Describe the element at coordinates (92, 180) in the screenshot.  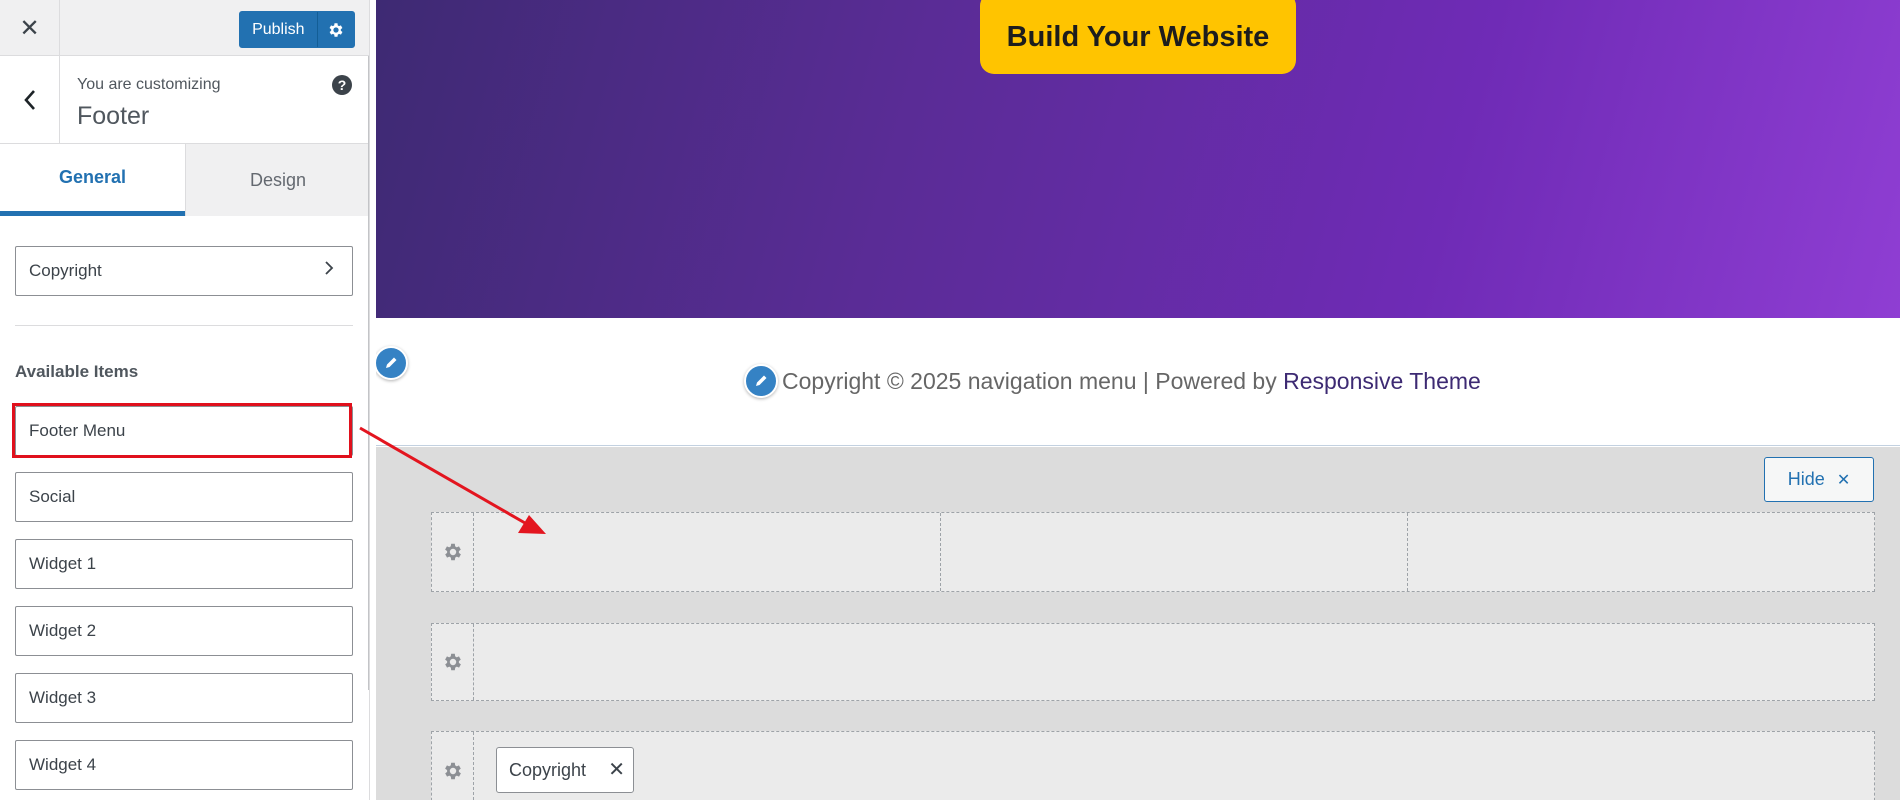
I see `tab-general: General` at that location.